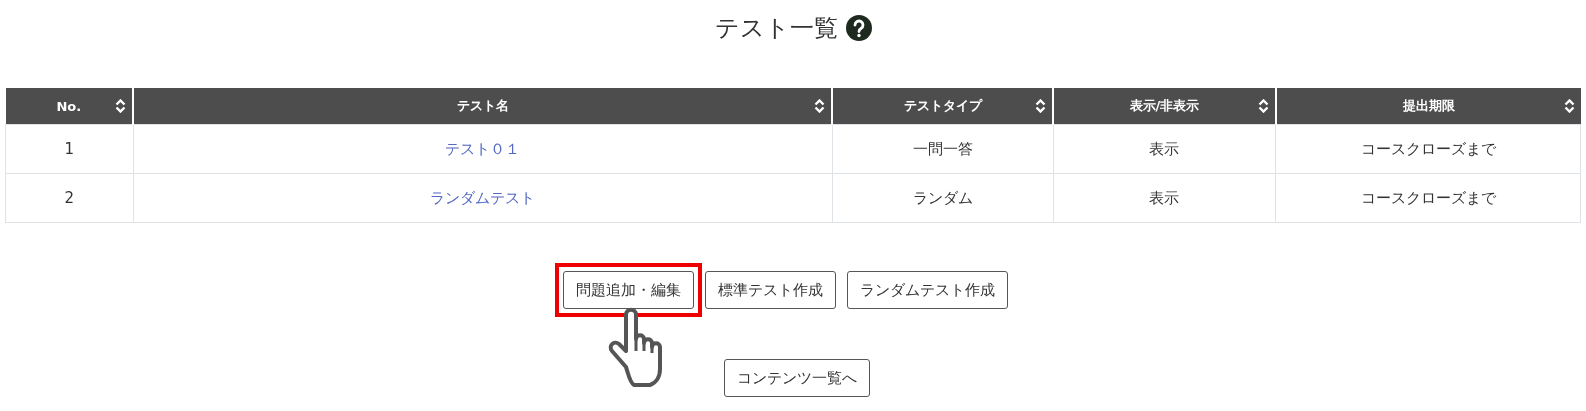  I want to click on test-name-link: テスト０１, so click(483, 149).